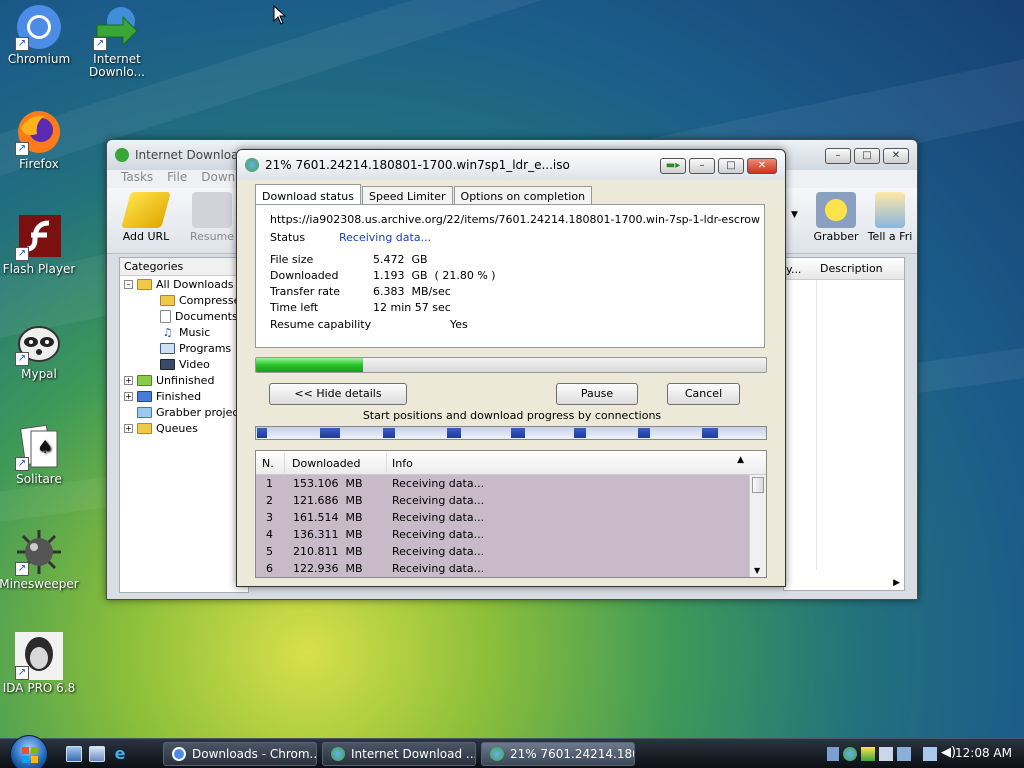  What do you see at coordinates (177, 179) in the screenshot?
I see `menu-file: File` at bounding box center [177, 179].